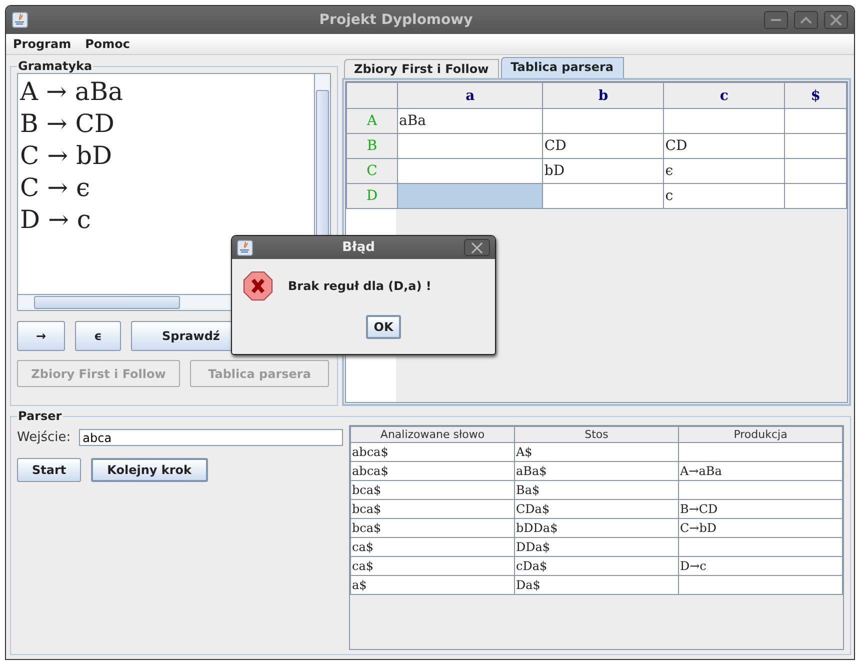 The height and width of the screenshot is (665, 860). Describe the element at coordinates (40, 416) in the screenshot. I see `panel-title: Parser` at that location.